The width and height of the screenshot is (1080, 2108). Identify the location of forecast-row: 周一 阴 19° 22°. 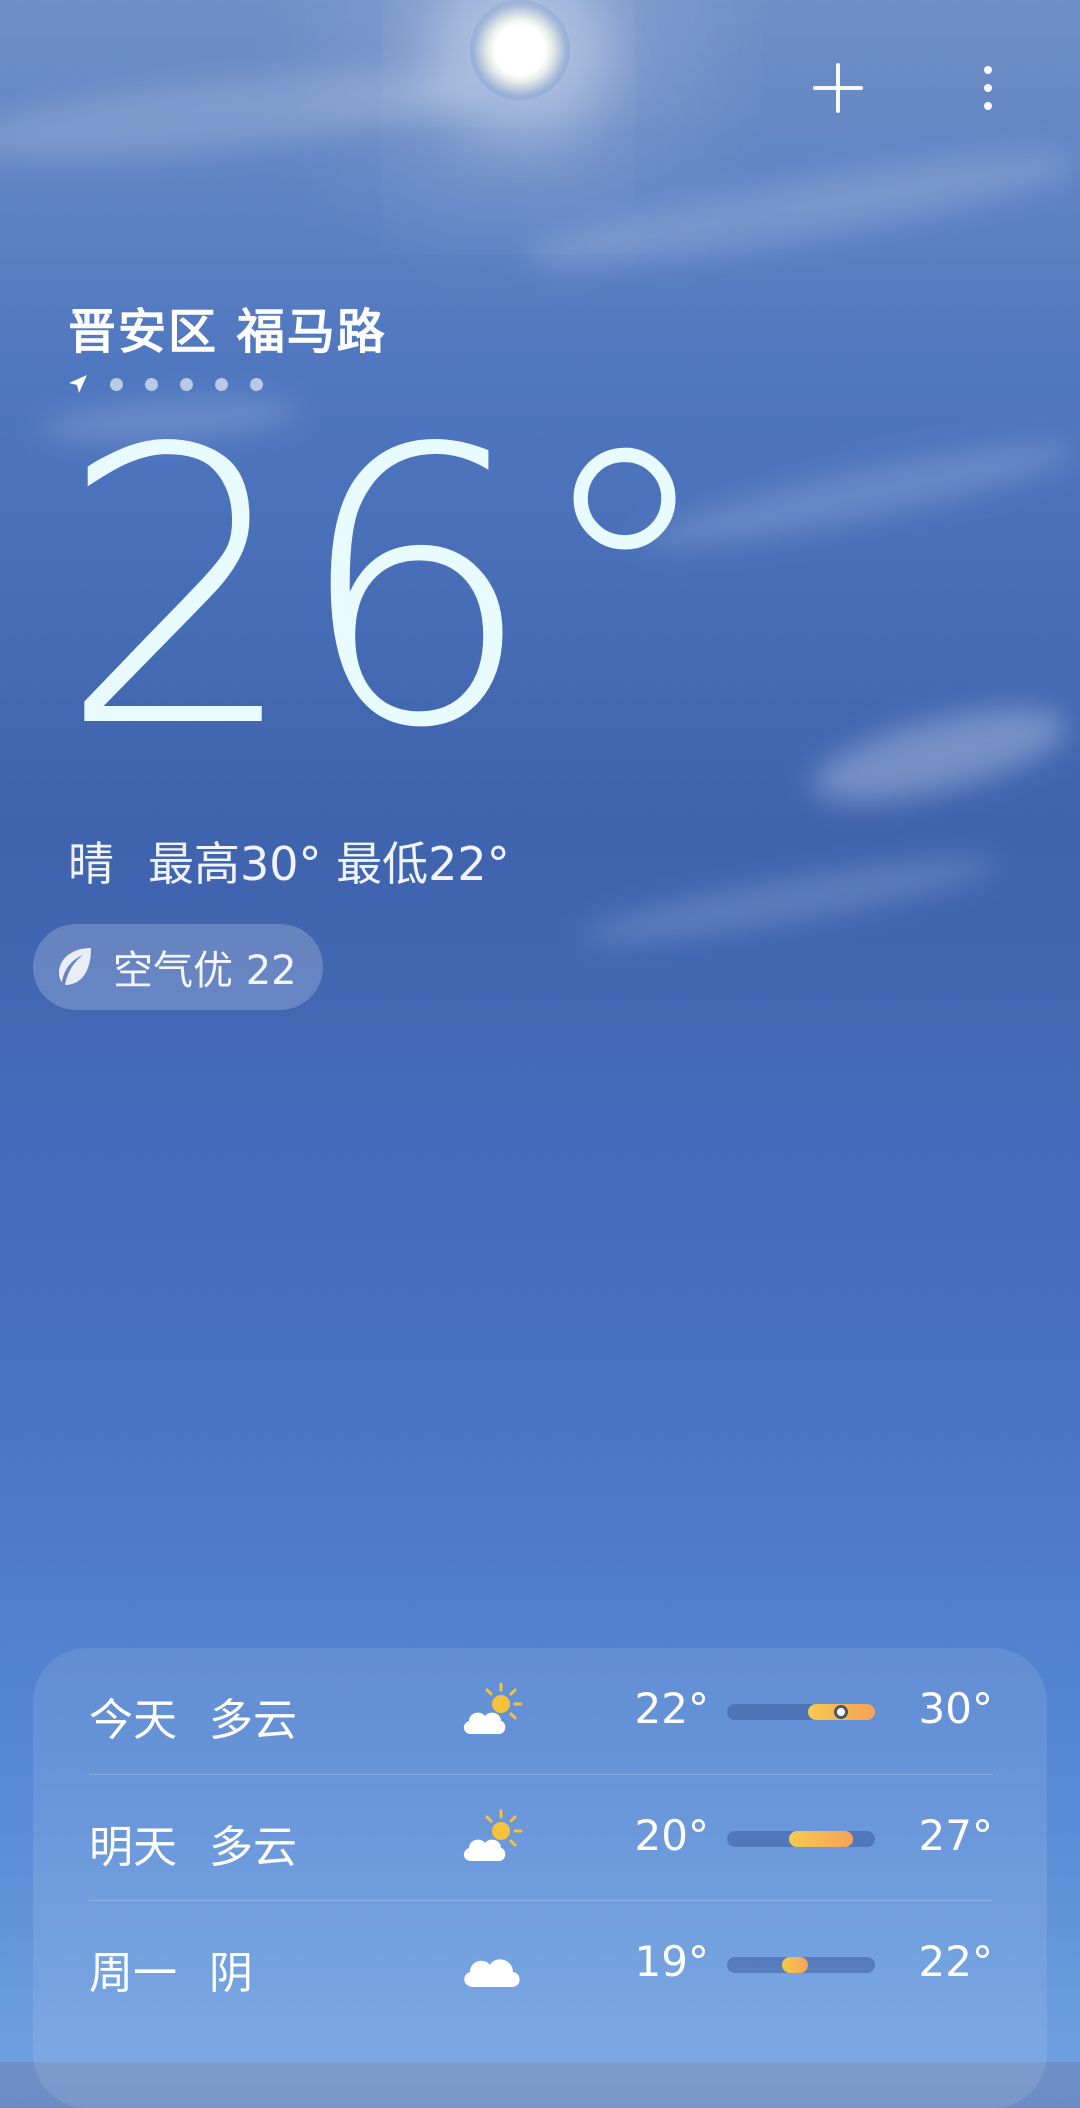
(541, 1963).